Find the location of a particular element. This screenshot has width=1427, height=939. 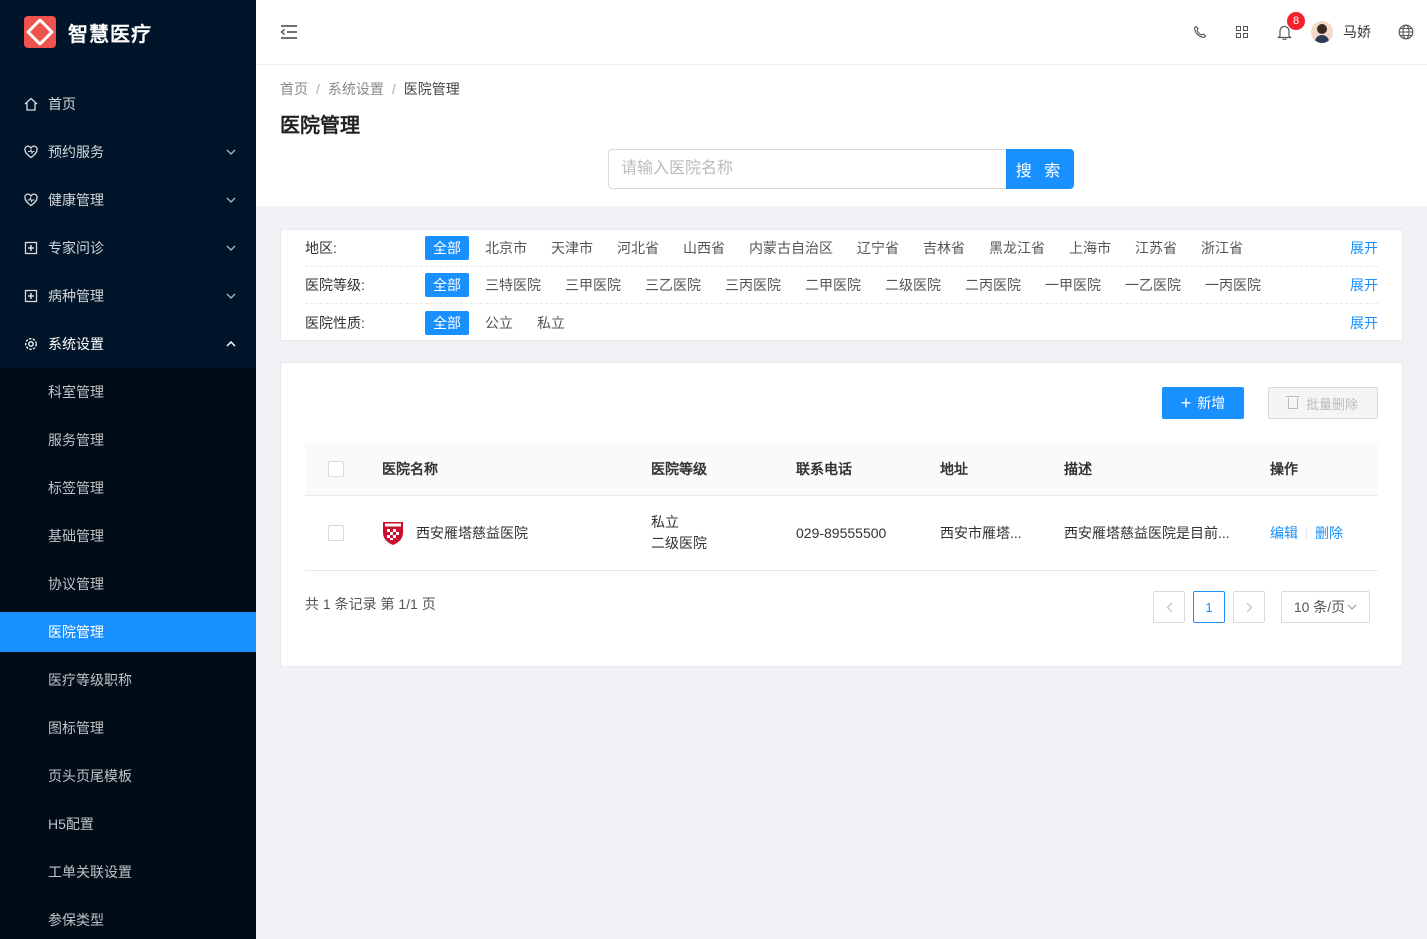

filter-option: 三乙医院 is located at coordinates (673, 285).